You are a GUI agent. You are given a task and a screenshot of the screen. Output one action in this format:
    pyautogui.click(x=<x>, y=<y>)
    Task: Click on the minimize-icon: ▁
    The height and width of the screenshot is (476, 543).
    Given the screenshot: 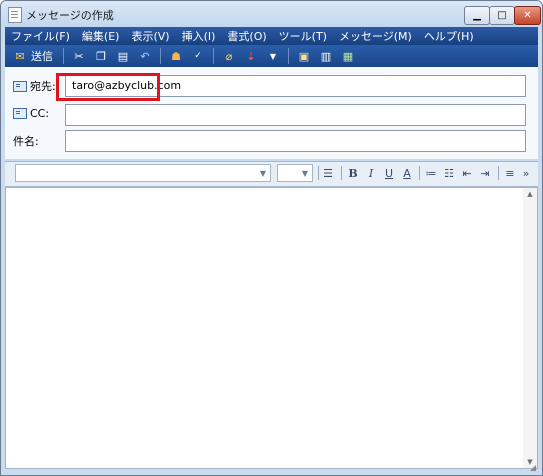 What is the action you would take?
    pyautogui.click(x=477, y=15)
    